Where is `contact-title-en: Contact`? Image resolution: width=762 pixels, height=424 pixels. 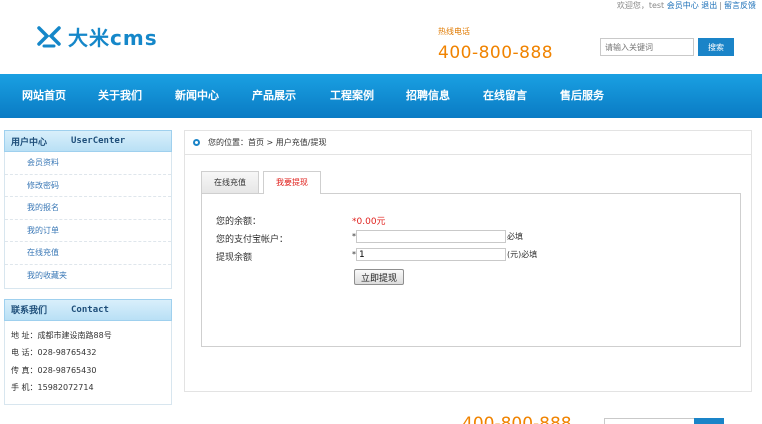 contact-title-en: Contact is located at coordinates (90, 309).